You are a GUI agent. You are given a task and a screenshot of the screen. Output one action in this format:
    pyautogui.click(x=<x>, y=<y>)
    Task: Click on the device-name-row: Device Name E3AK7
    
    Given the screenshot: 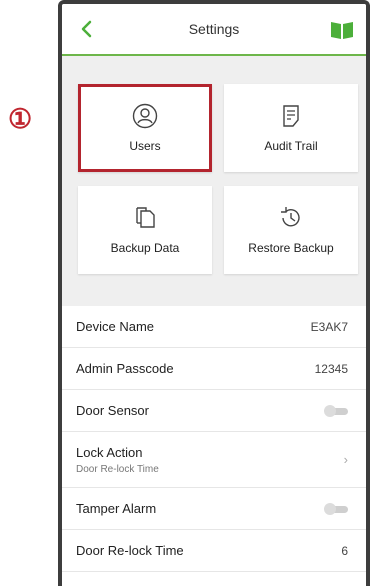 What is the action you would take?
    pyautogui.click(x=214, y=327)
    